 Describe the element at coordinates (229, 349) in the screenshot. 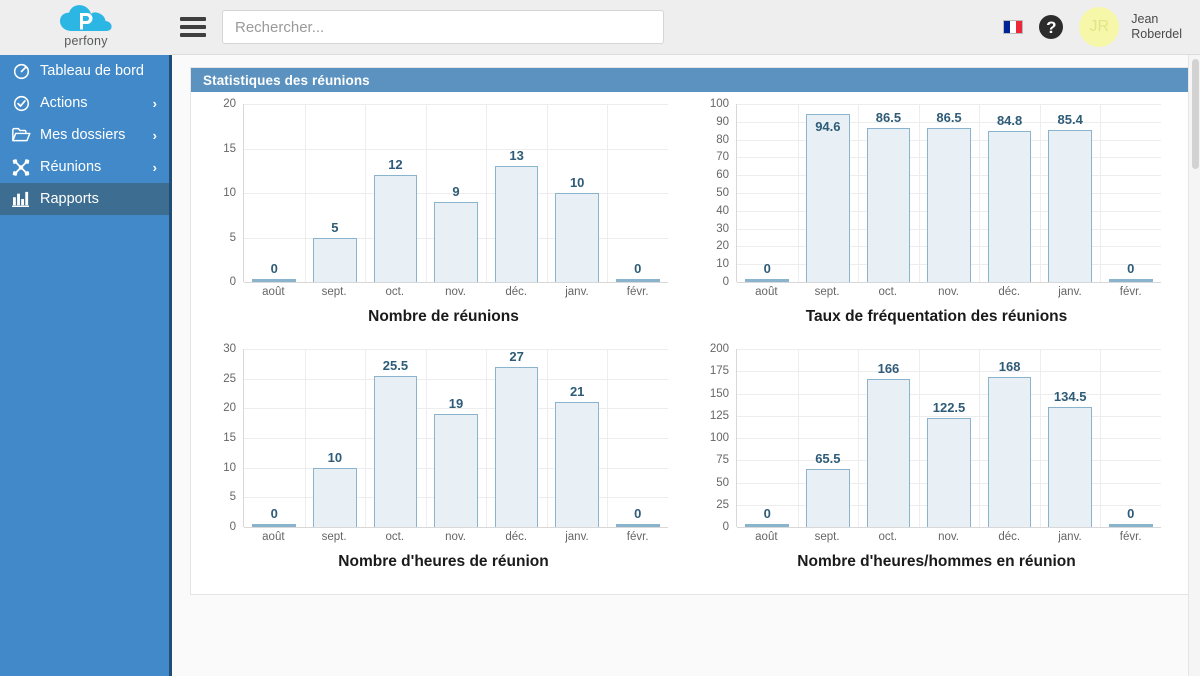

I see `y-tick-label: 30` at that location.